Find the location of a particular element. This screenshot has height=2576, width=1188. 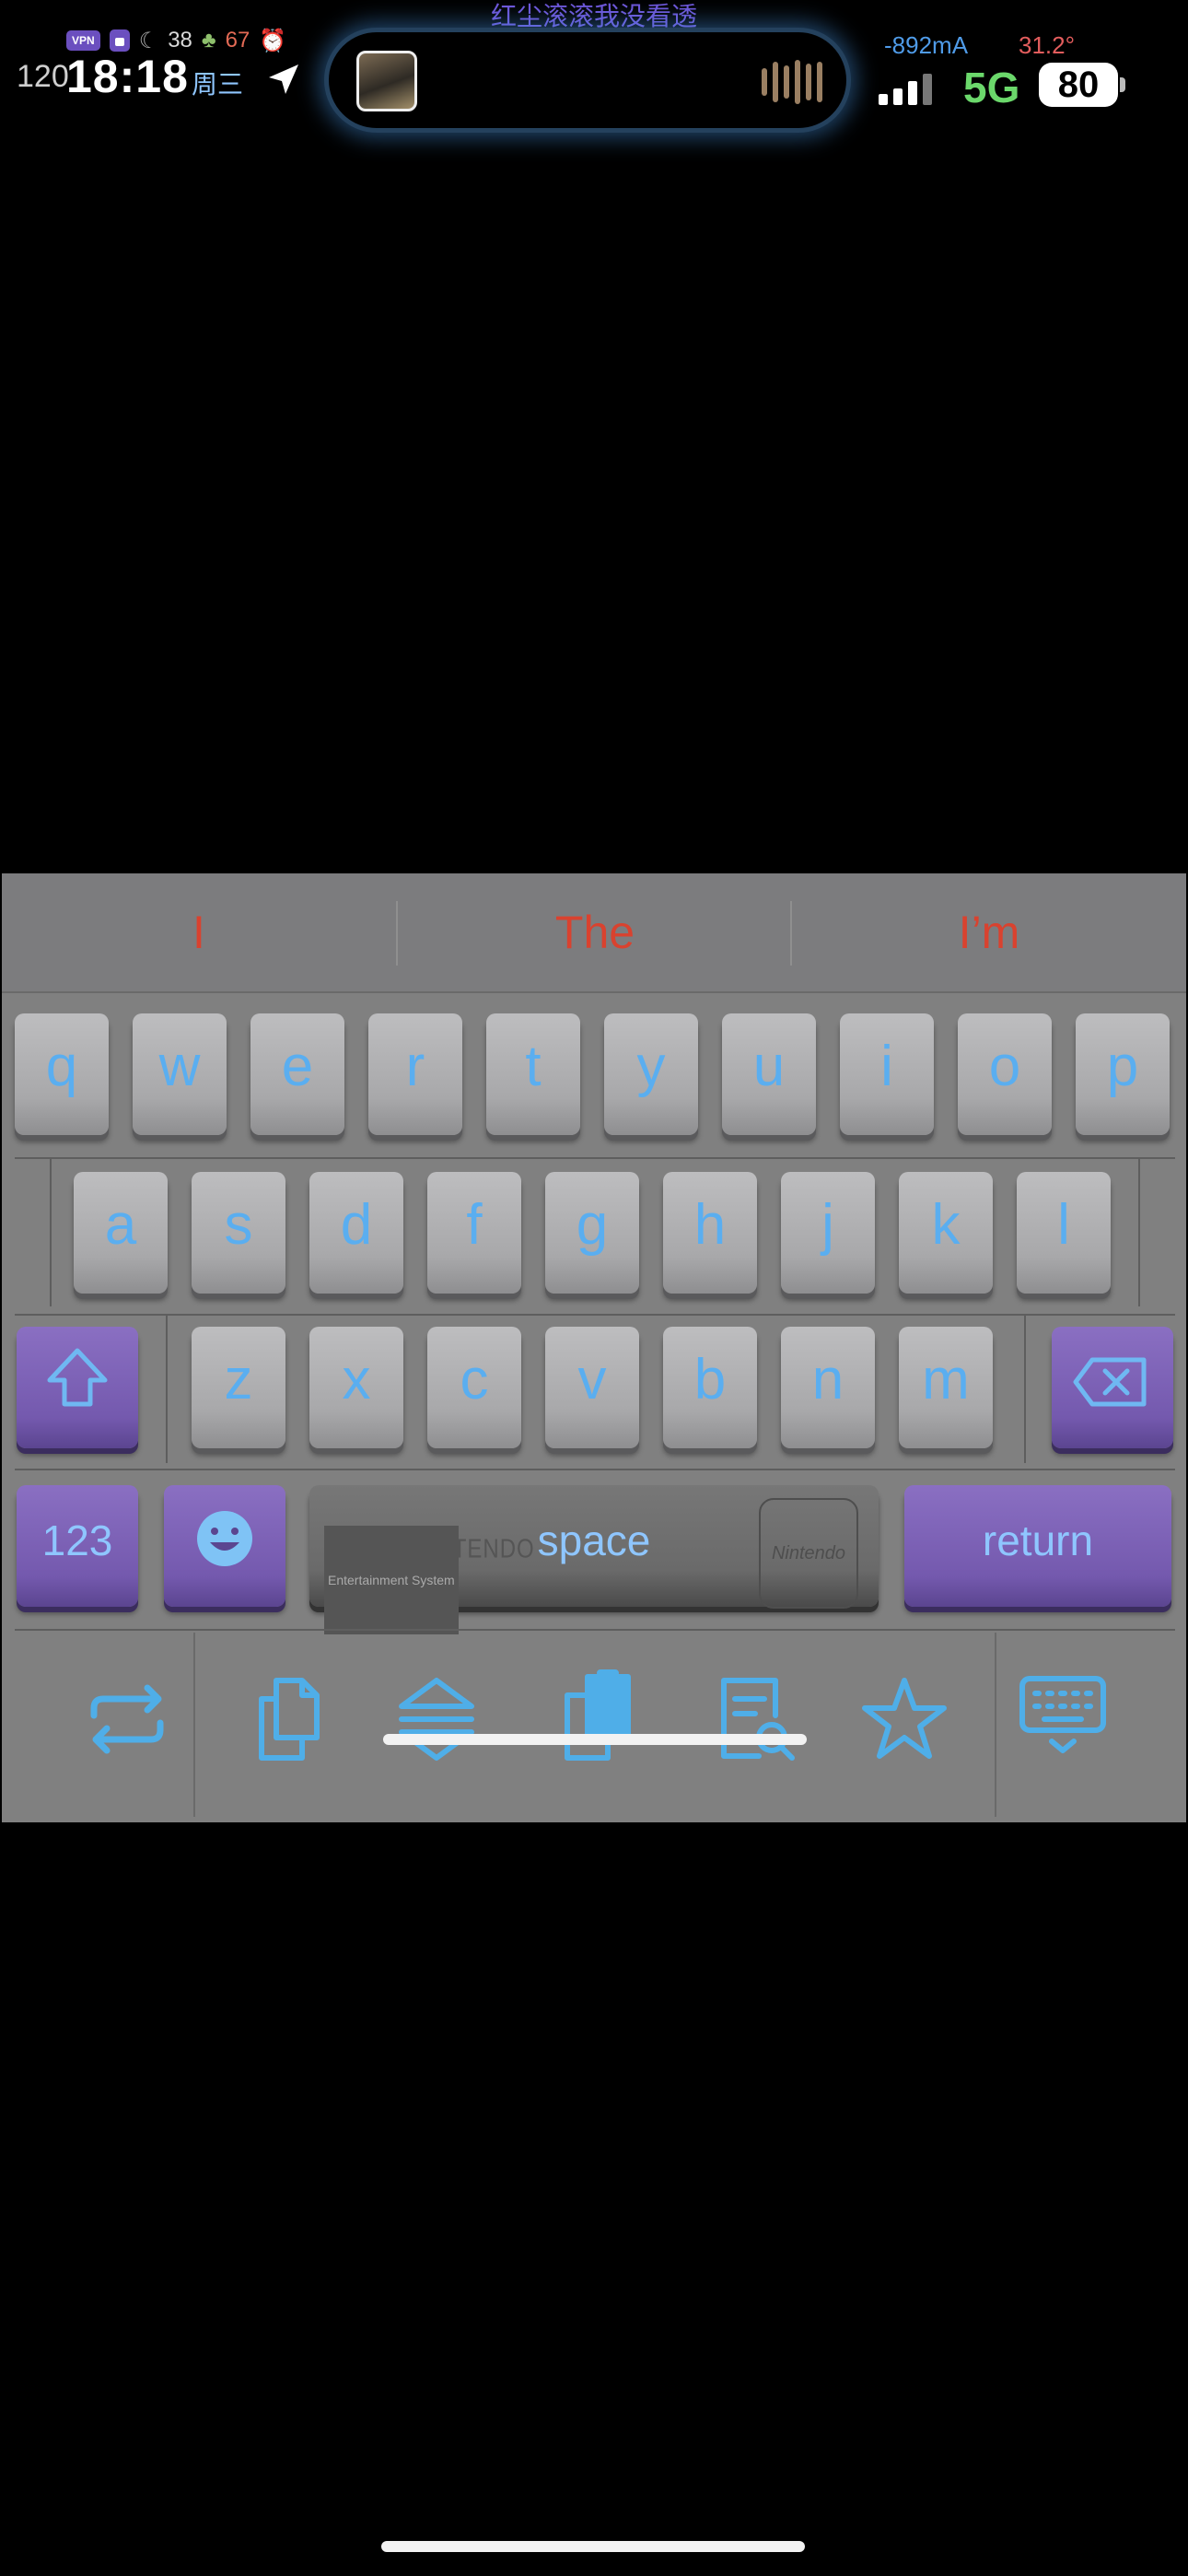

key-q: q is located at coordinates (62, 1074).